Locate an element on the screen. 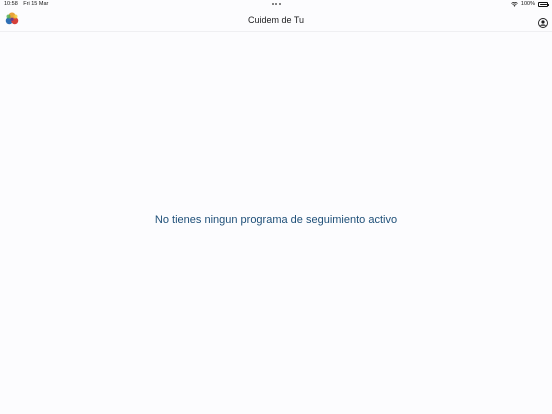 Image resolution: width=552 pixels, height=414 pixels. navigation-bar: Cuidem de Tu is located at coordinates (276, 20).